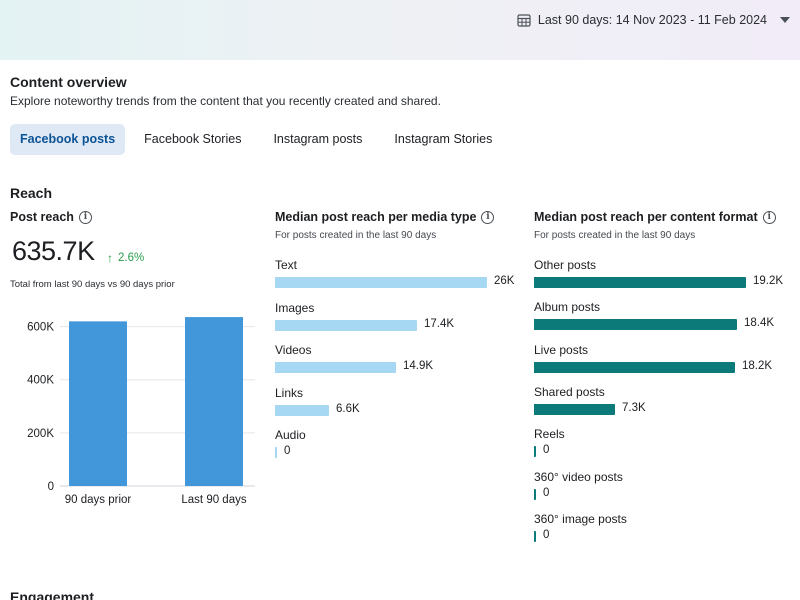 This screenshot has width=800, height=600. What do you see at coordinates (405, 406) in the screenshot?
I see `bar-row: Links 6.6K` at bounding box center [405, 406].